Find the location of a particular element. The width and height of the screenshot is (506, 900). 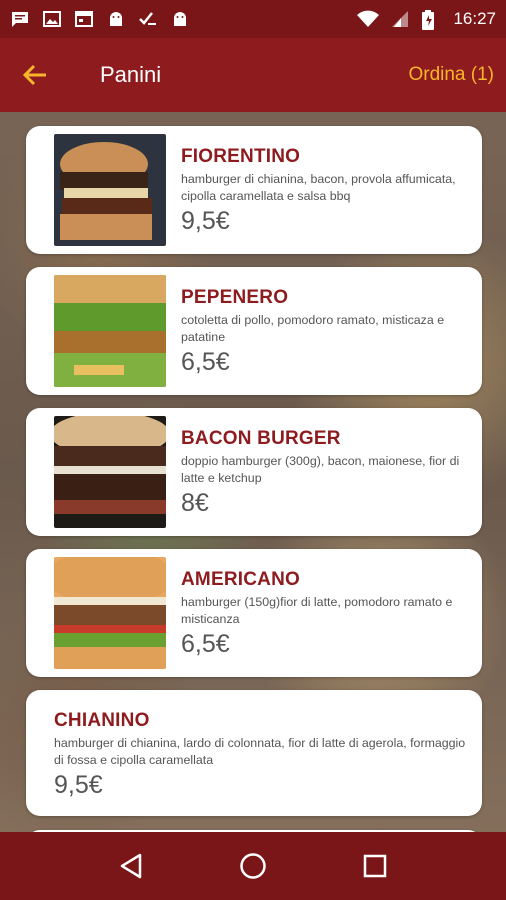

item-name: FIORENTINO is located at coordinates (241, 156).